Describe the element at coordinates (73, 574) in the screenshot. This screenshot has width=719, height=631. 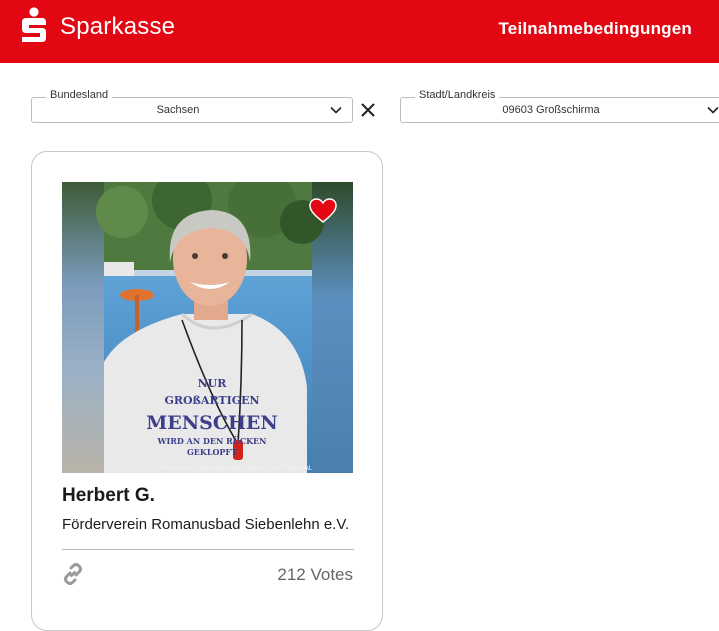
I see `link-icon` at that location.